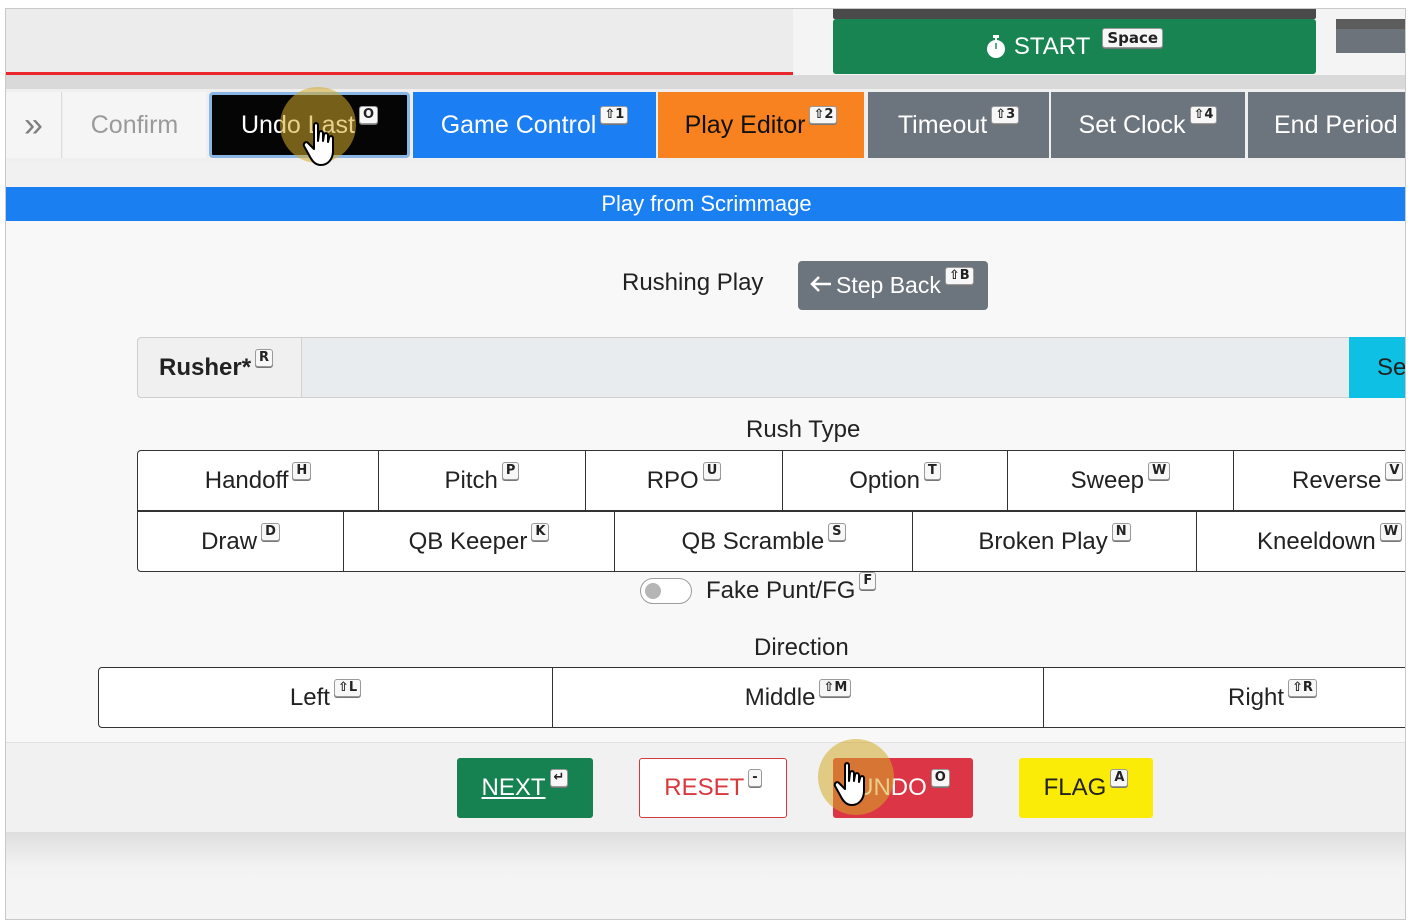 The width and height of the screenshot is (1413, 922). What do you see at coordinates (959, 275) in the screenshot?
I see `step-back-shortcut: ⇧B` at bounding box center [959, 275].